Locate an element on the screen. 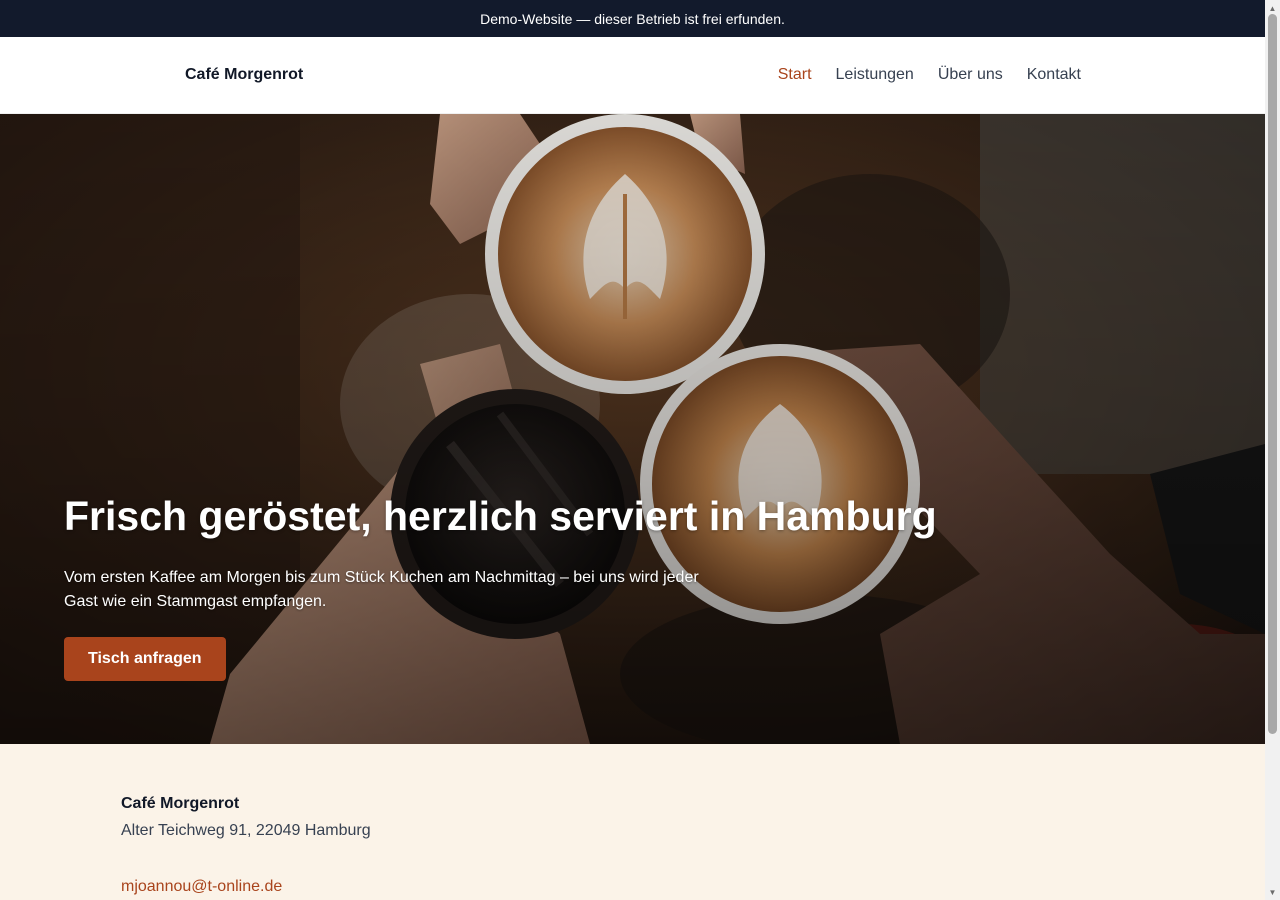 This screenshot has height=900, width=1280. tisch-anfragen-button: Tisch anfragen is located at coordinates (145, 659).